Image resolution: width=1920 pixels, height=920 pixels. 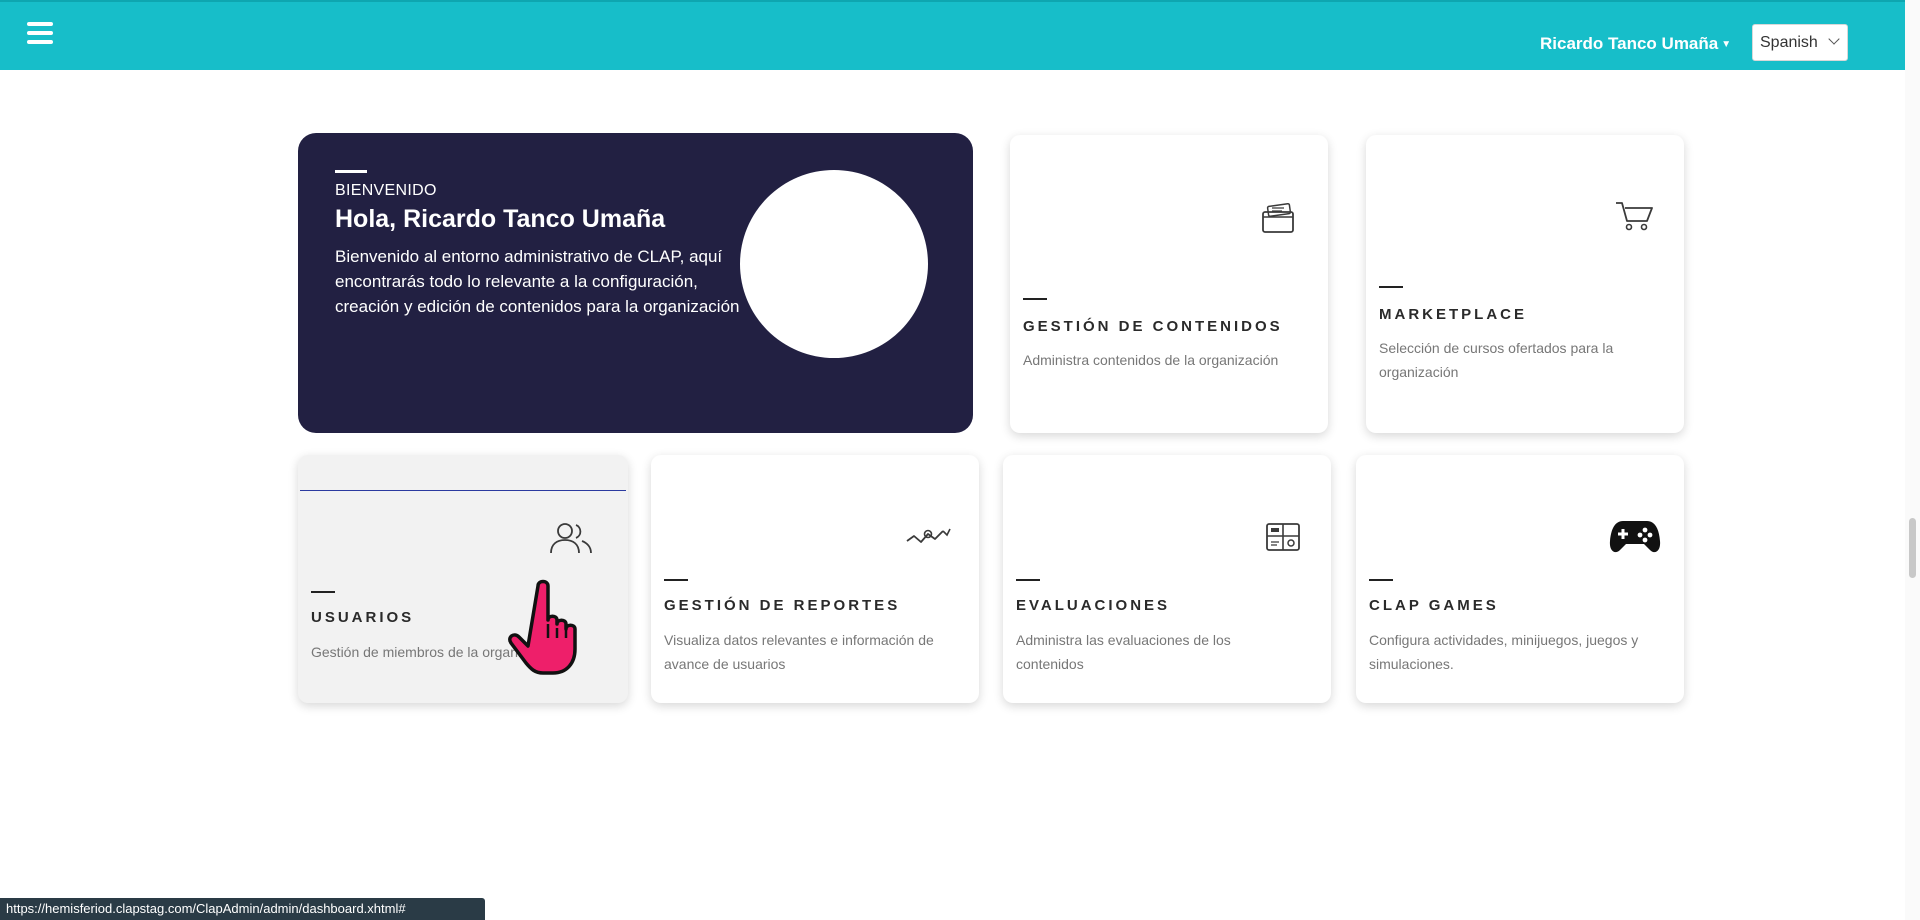 What do you see at coordinates (1635, 537) in the screenshot?
I see `gamepad-icon` at bounding box center [1635, 537].